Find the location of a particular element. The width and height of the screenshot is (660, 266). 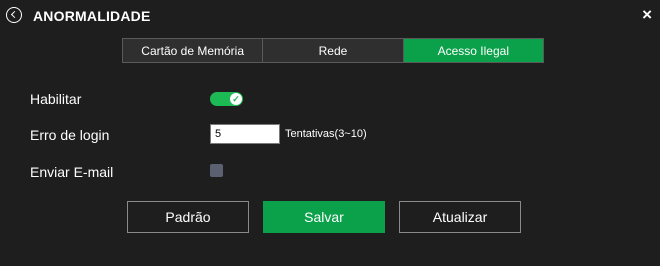

tab-bar: Cartão de Memória Rede Acesso Ilegal is located at coordinates (333, 50).